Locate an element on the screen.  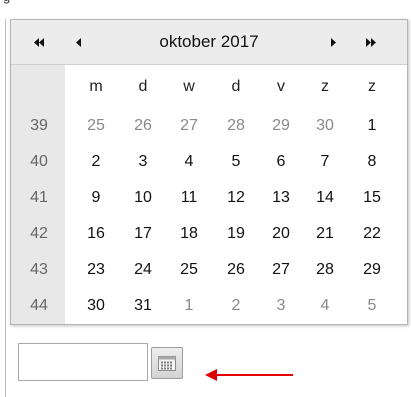
day-cell: 23 is located at coordinates (96, 269).